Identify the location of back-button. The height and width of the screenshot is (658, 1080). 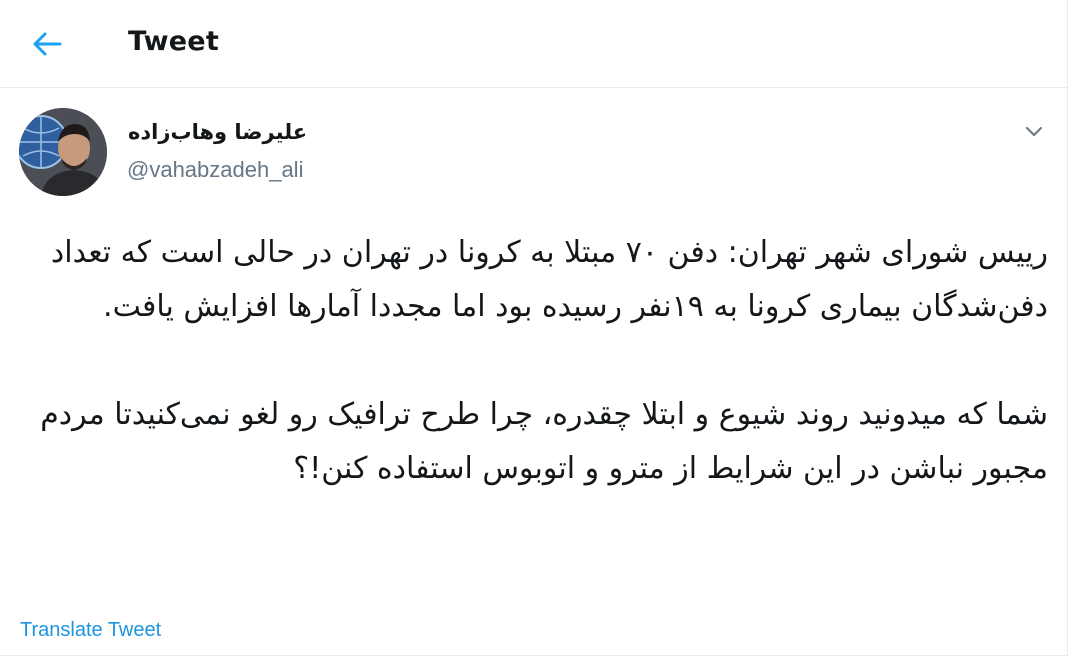
(47, 44).